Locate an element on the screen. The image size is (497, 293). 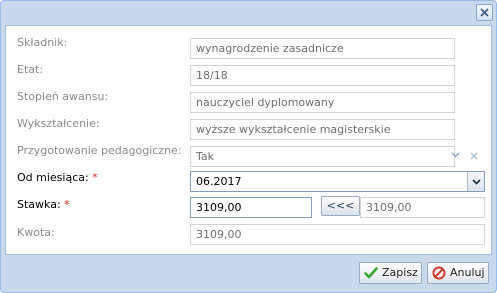
etat-field: 18/18 is located at coordinates (322, 75).